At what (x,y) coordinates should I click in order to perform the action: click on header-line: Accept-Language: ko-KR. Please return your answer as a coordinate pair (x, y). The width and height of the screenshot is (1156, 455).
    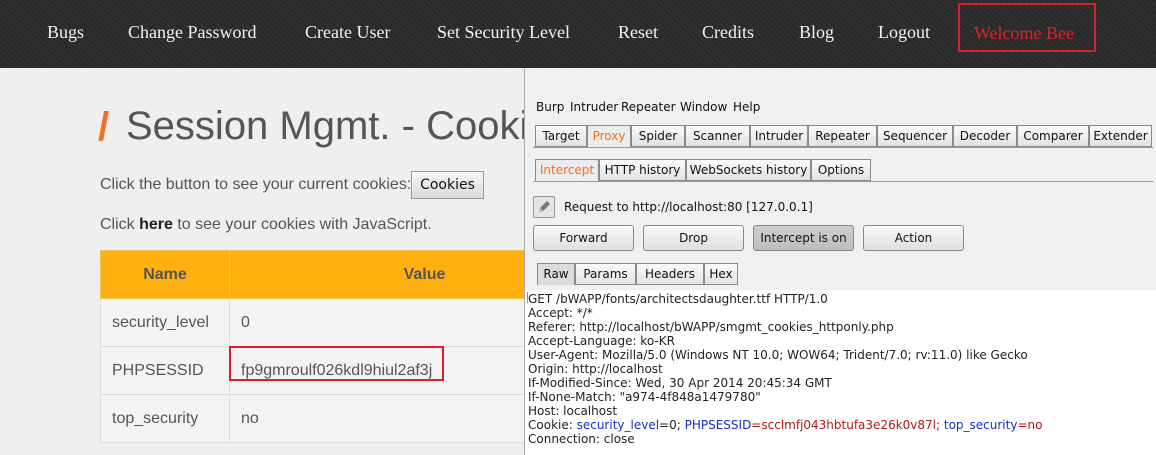
    Looking at the image, I should click on (601, 341).